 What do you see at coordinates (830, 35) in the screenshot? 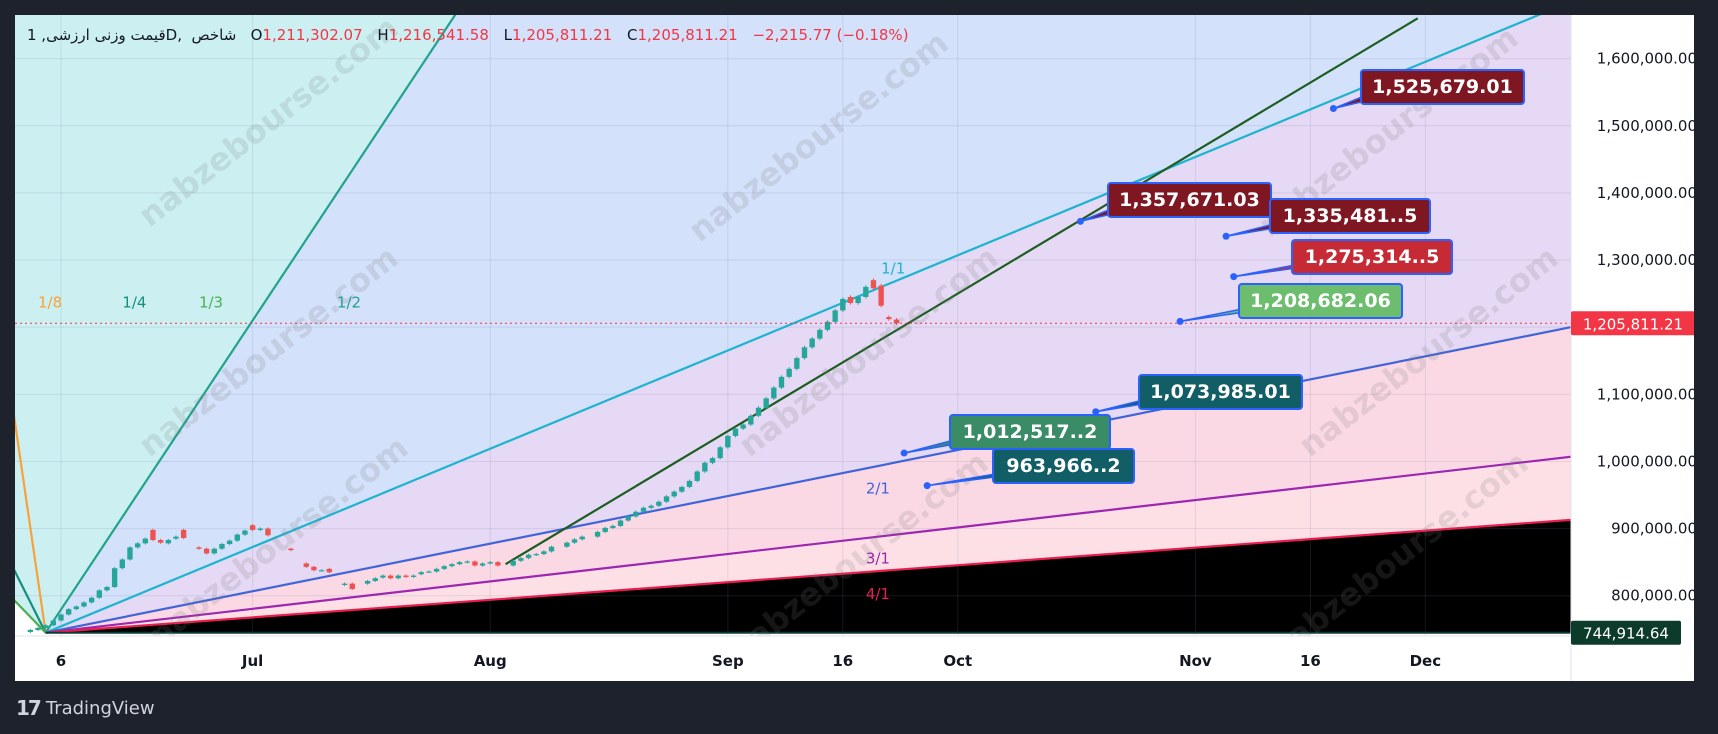
I see `change-value: −2,215.77 (−0.18%)` at bounding box center [830, 35].